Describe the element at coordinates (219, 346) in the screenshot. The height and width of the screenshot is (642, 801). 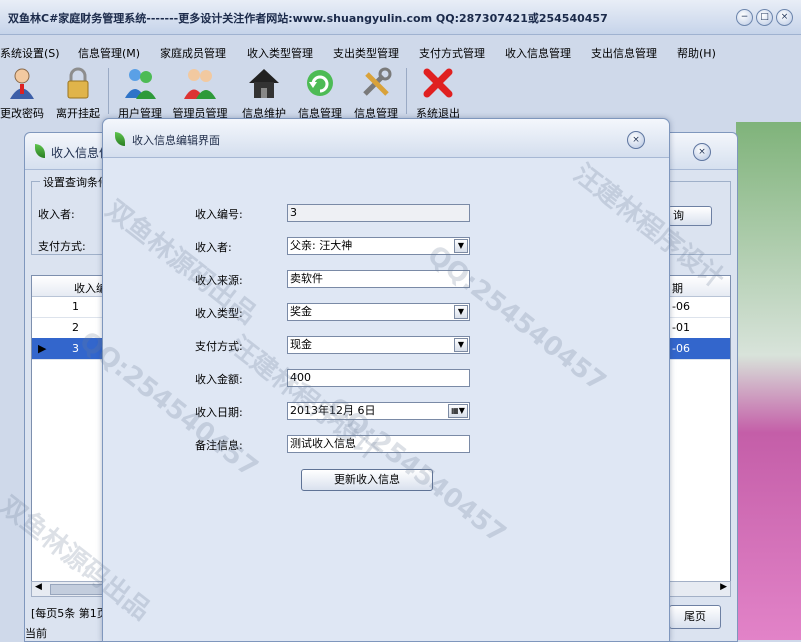
I see `pay-method-label: 支付方式:` at that location.